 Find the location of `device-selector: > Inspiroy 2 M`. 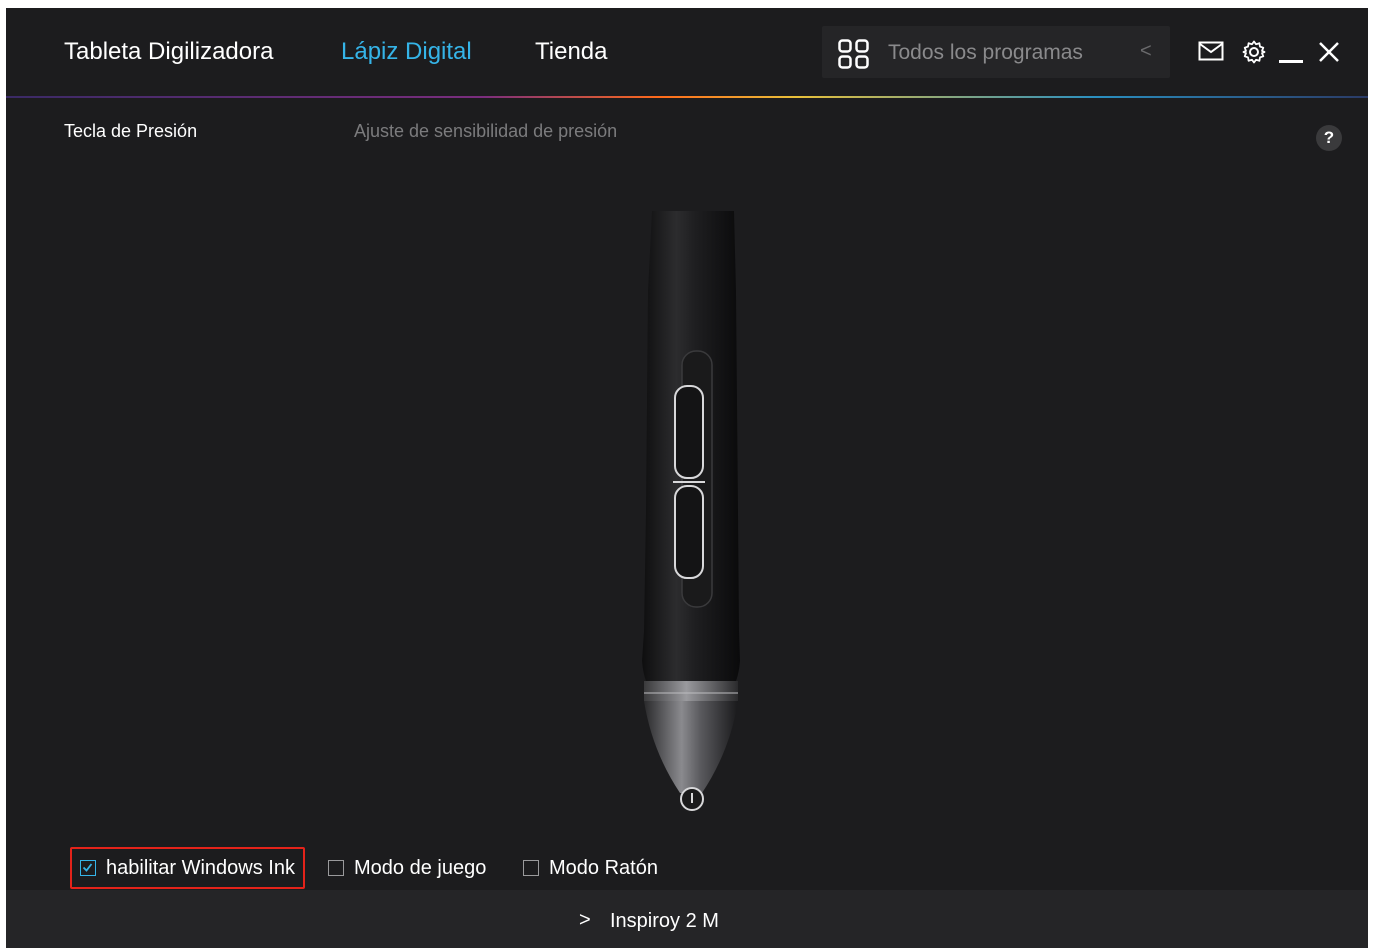

device-selector: > Inspiroy 2 M is located at coordinates (687, 919).